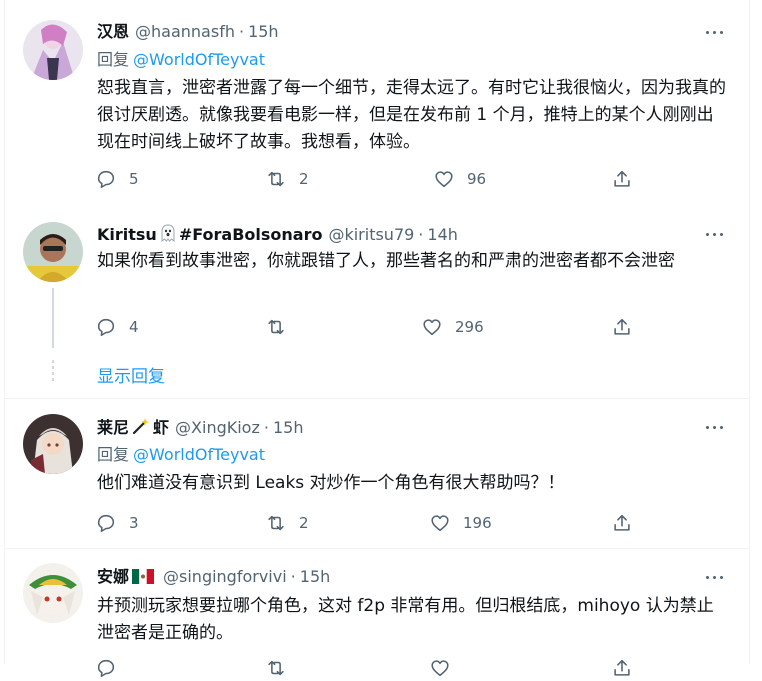  Describe the element at coordinates (53, 372) in the screenshot. I see `thread-gap-dots` at that location.